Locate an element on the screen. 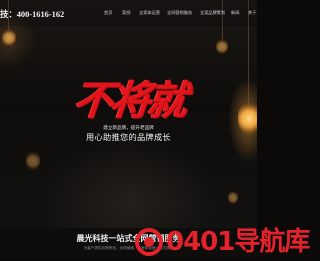  watermark: 0401导航库 is located at coordinates (219, 241).